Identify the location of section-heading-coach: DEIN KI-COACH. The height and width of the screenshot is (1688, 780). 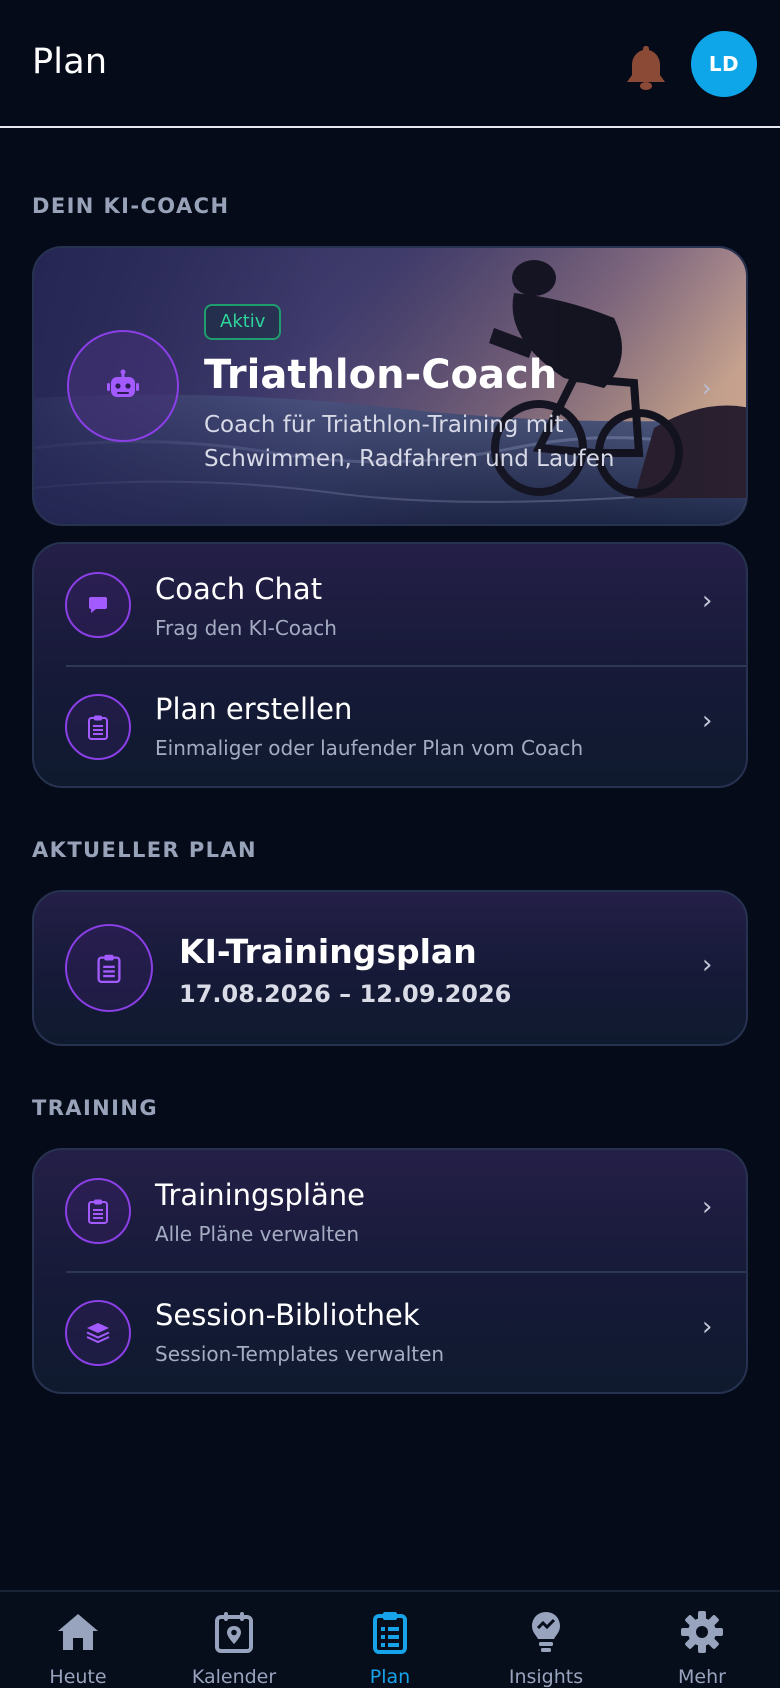
(131, 206).